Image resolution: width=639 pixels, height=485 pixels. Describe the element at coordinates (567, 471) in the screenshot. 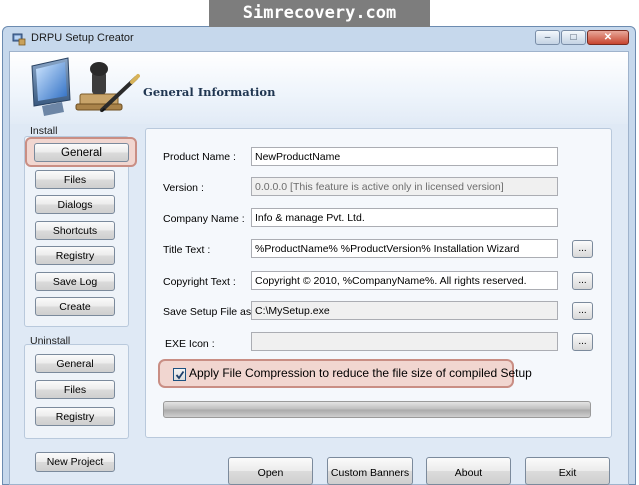

I see `exit-button: Exit` at that location.